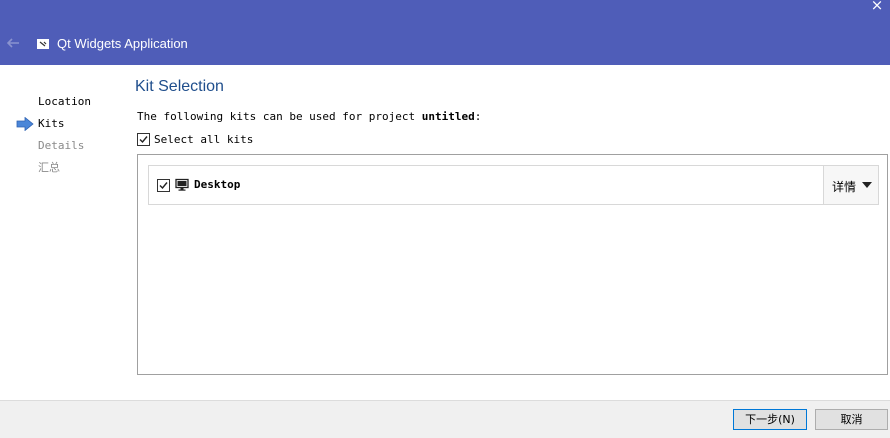  What do you see at coordinates (143, 139) in the screenshot?
I see `checkbox-checked-icon` at bounding box center [143, 139].